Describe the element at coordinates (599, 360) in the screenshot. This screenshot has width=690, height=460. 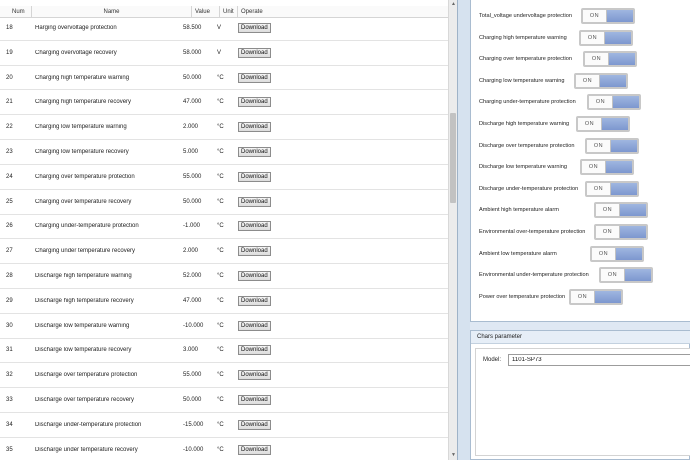
I see `model-input` at that location.